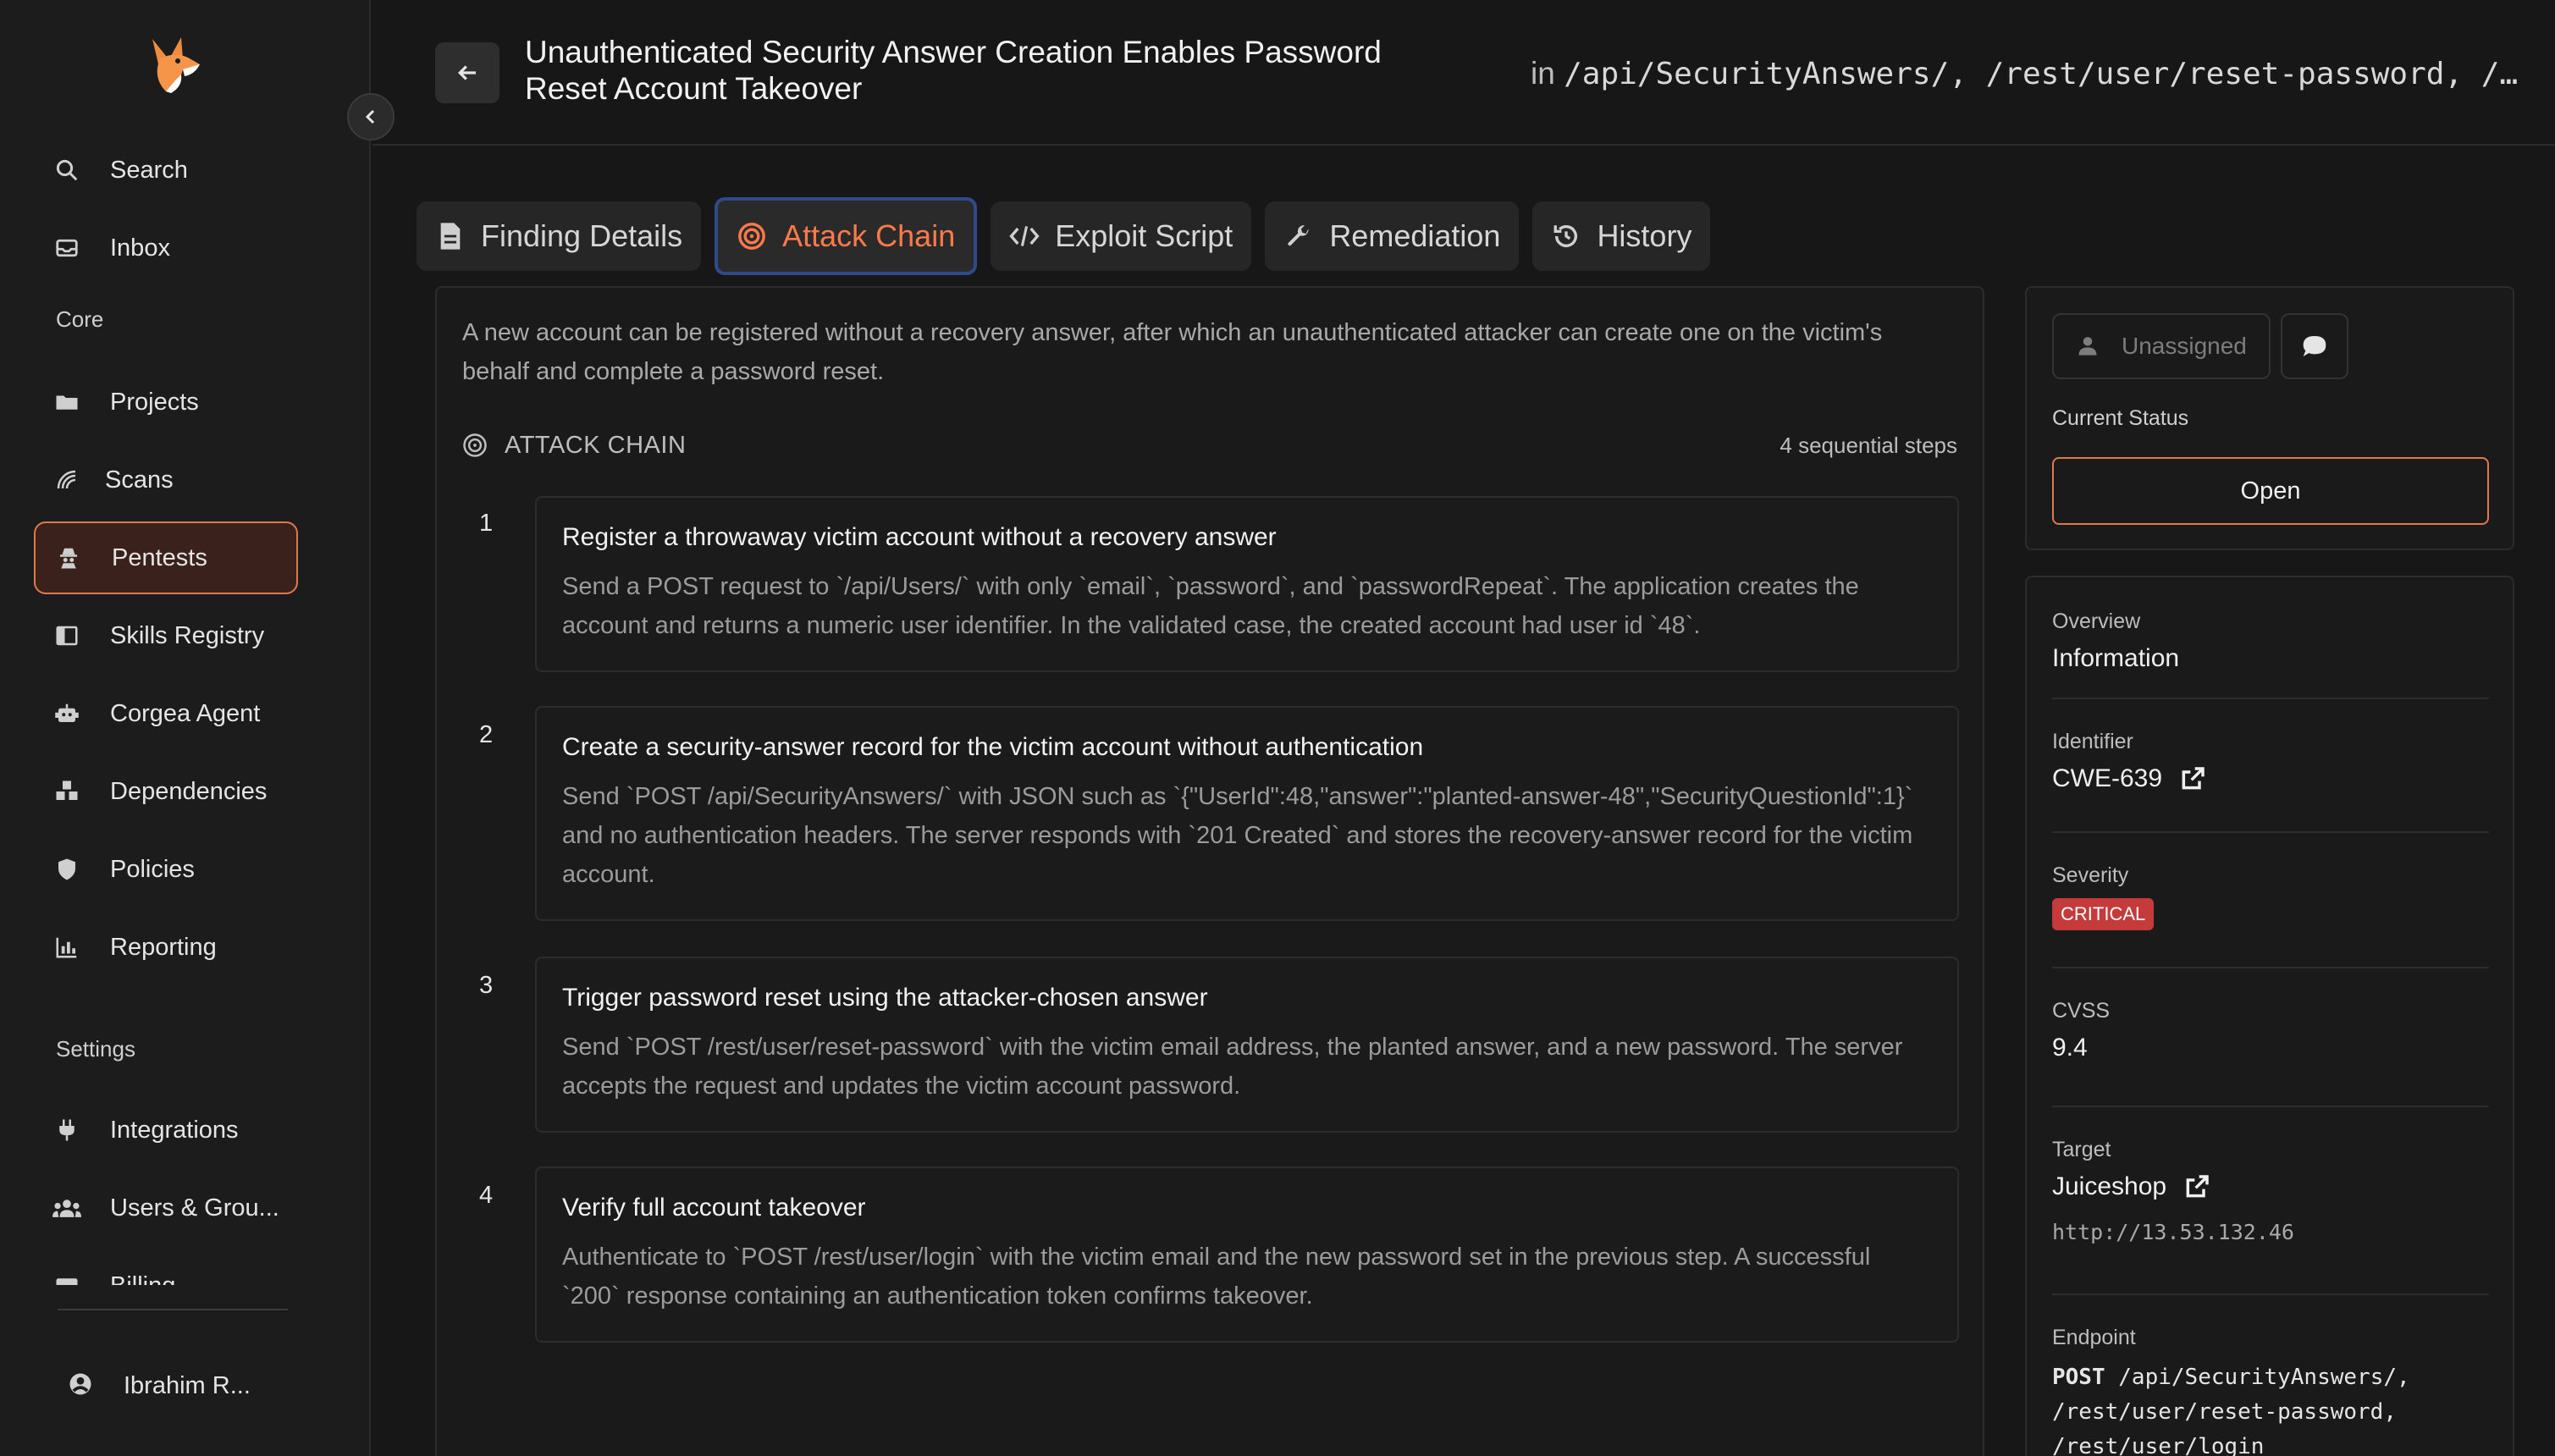 Image resolution: width=2555 pixels, height=1456 pixels. I want to click on field-label: Overview, so click(2096, 621).